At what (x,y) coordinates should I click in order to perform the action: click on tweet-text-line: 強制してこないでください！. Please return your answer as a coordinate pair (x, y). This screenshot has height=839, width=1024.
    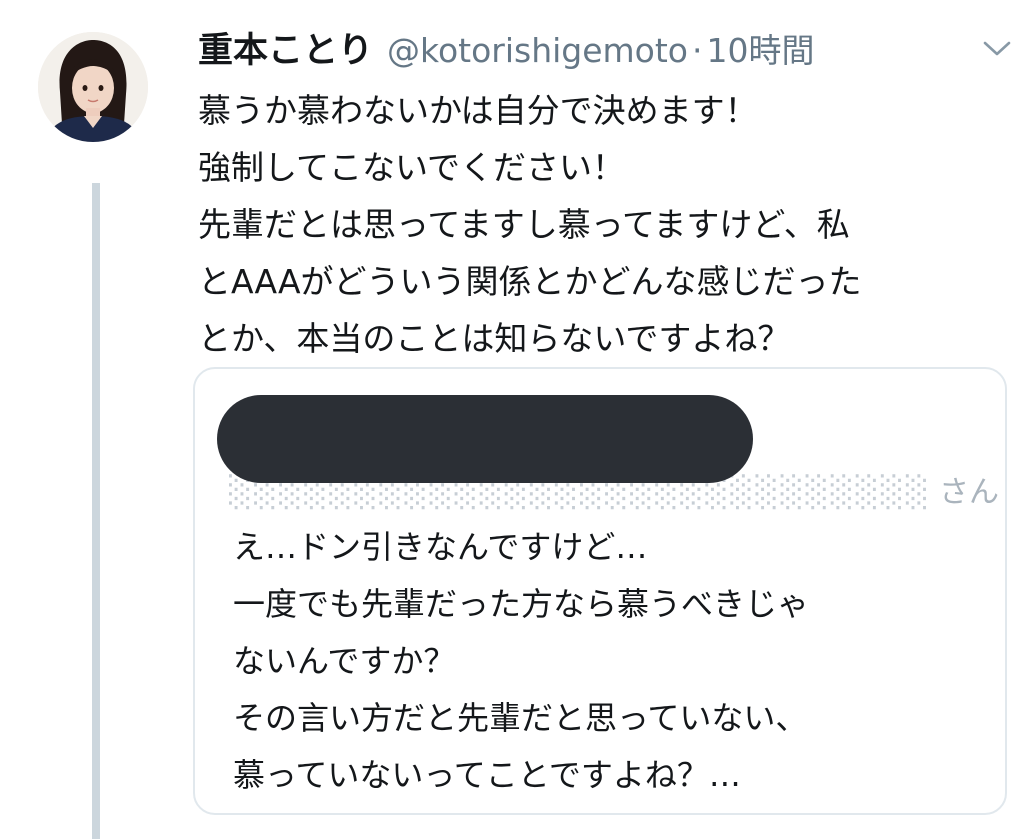
    Looking at the image, I should click on (412, 167).